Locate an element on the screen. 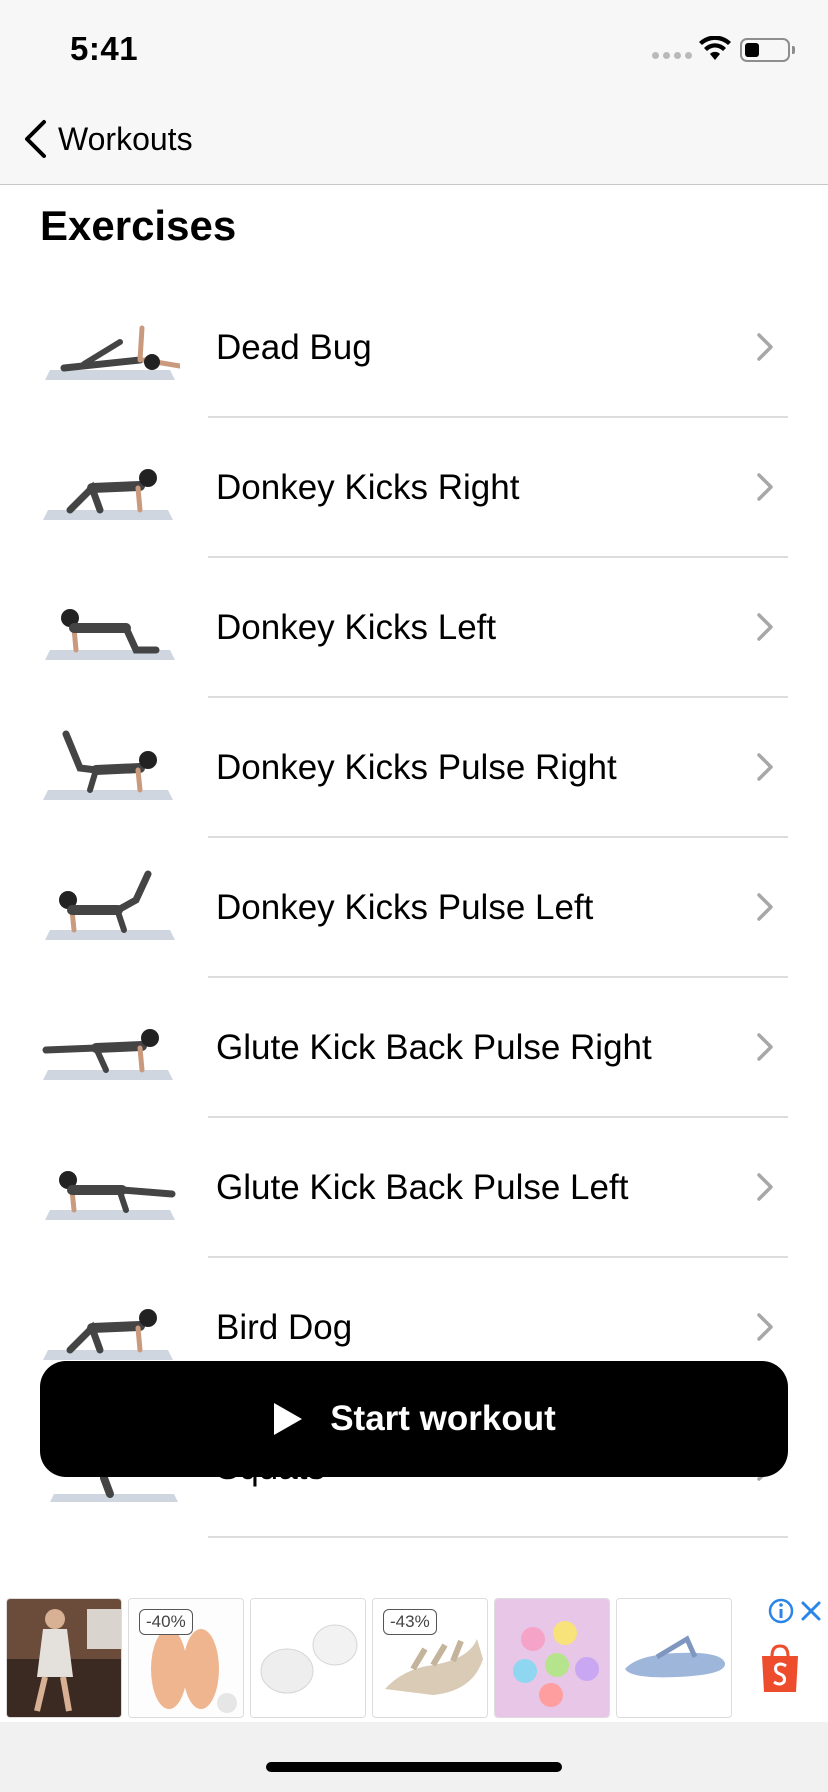 This screenshot has width=828, height=1792. shopee-bag-icon is located at coordinates (780, 1669).